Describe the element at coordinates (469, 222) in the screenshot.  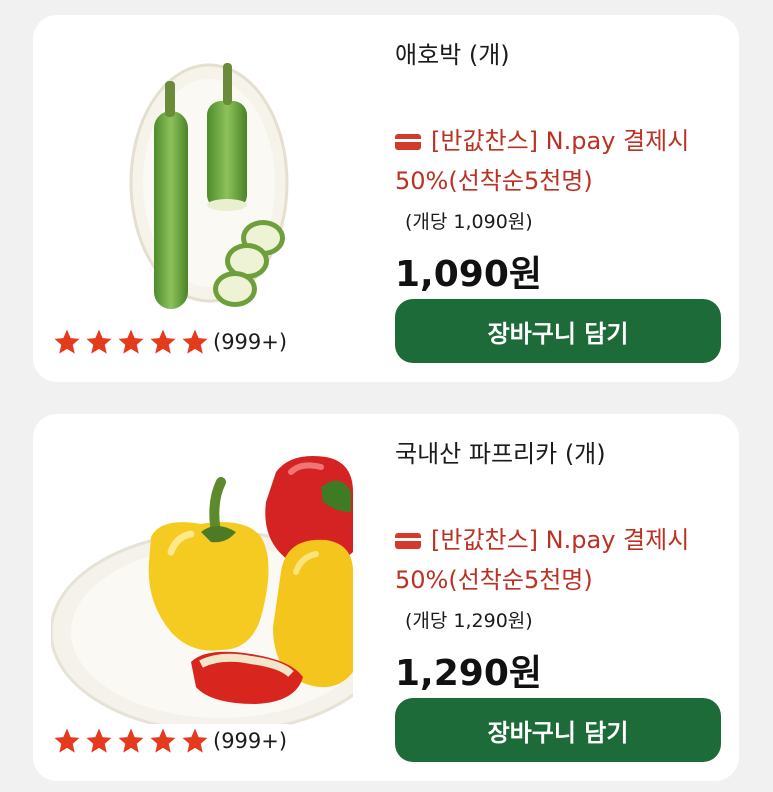
I see `unit-price: (개당 1,090원)` at that location.